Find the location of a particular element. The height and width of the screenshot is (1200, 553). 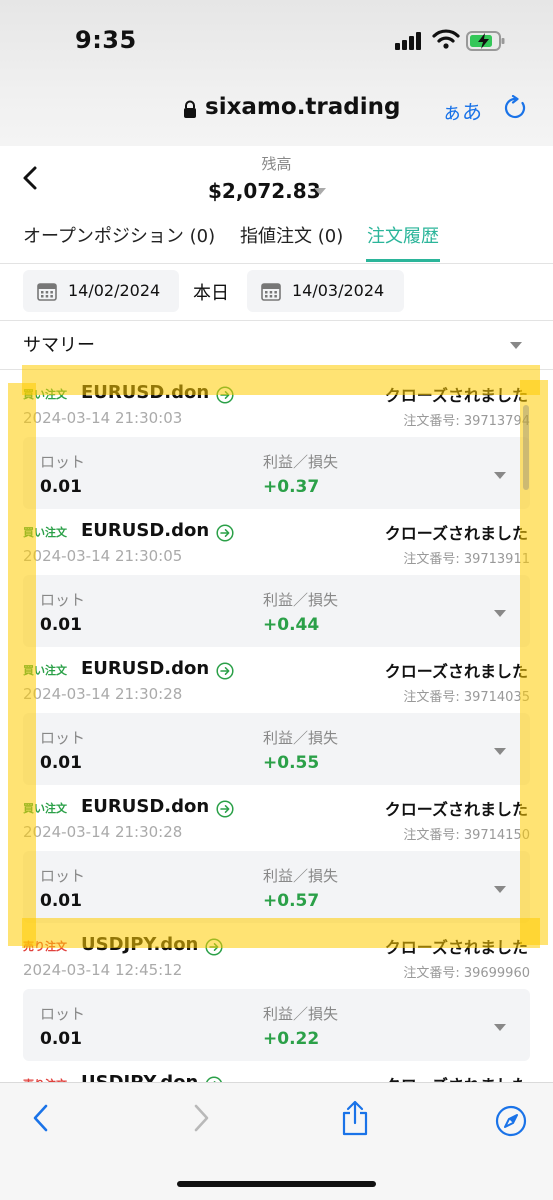

profit-loss-value: +0.55 is located at coordinates (291, 763).